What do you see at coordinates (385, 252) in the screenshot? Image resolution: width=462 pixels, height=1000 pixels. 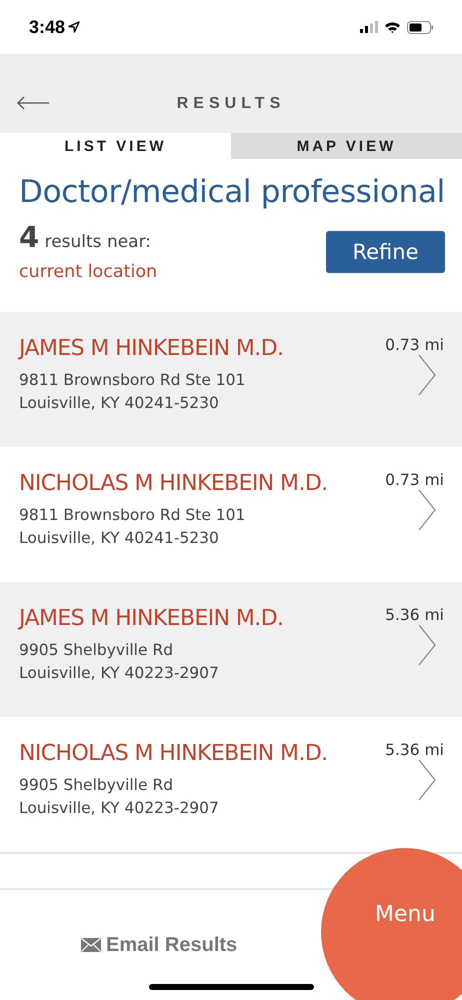 I see `refine-button: Refine` at bounding box center [385, 252].